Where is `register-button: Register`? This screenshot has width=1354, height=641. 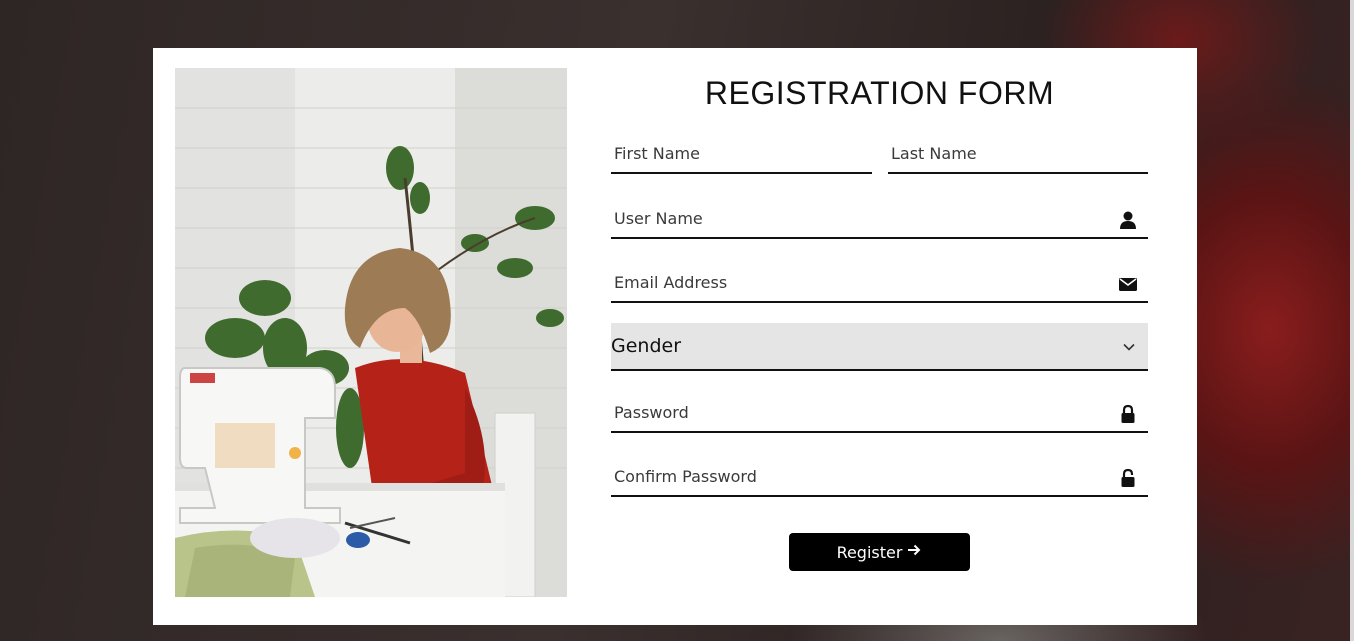
register-button: Register is located at coordinates (879, 552).